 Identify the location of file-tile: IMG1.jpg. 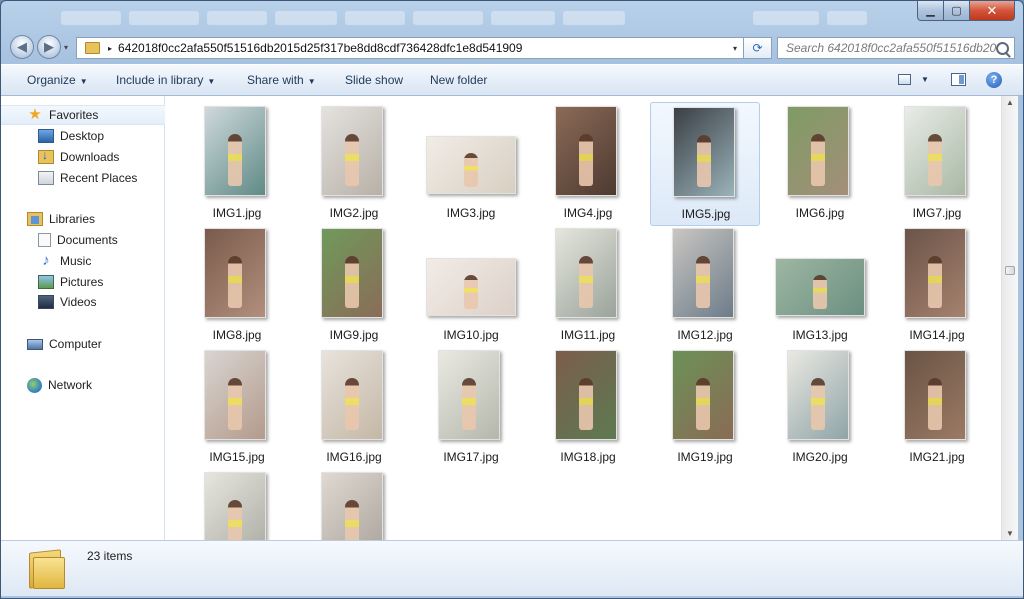
(237, 164).